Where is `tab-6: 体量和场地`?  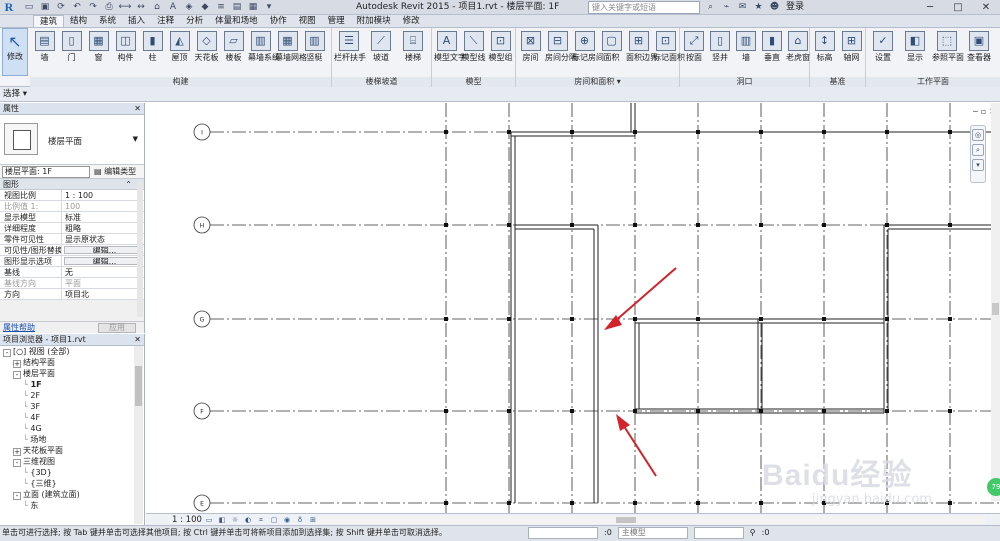 tab-6: 体量和场地 is located at coordinates (236, 21).